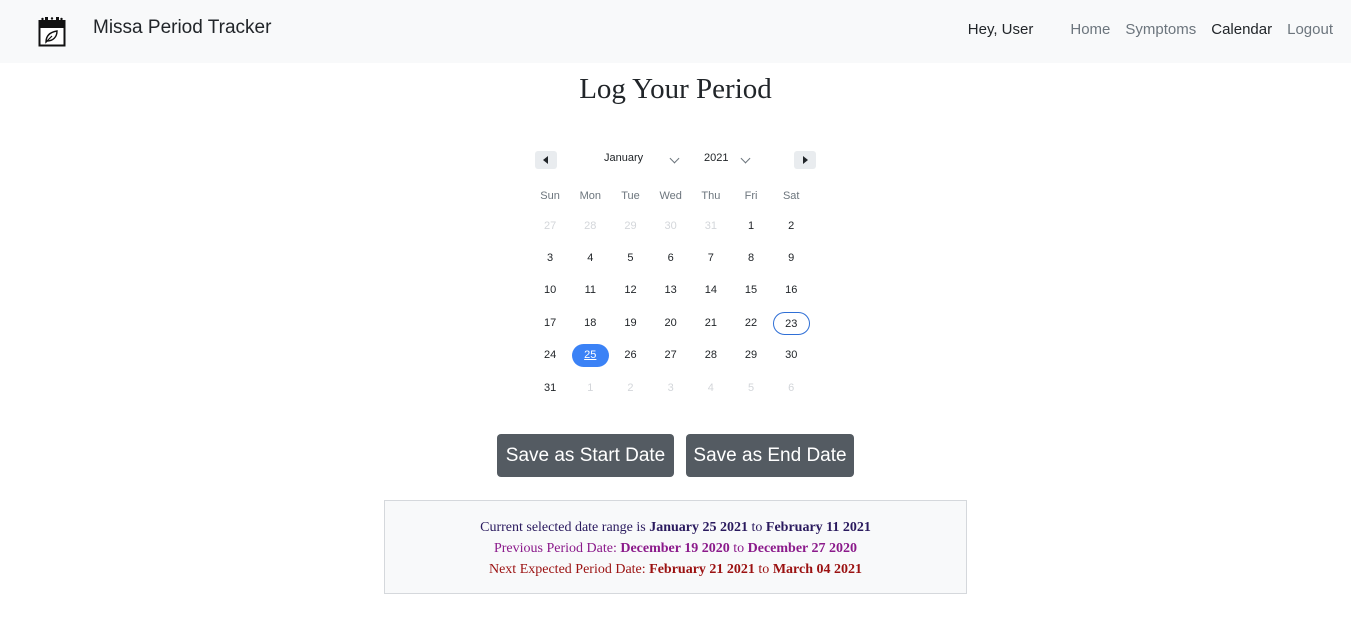 This screenshot has height=619, width=1351. Describe the element at coordinates (702, 569) in the screenshot. I see `next-period-start: February 21 2021` at that location.